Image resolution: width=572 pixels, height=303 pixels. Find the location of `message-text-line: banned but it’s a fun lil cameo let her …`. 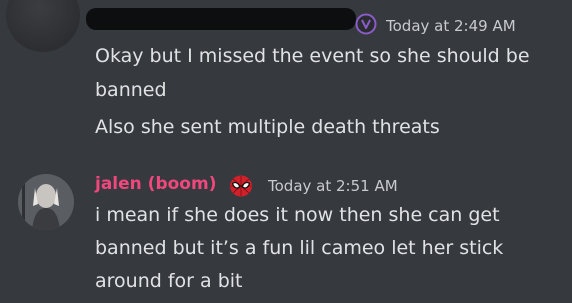

message-text-line: banned but it’s a fun lil cameo let her … is located at coordinates (299, 248).